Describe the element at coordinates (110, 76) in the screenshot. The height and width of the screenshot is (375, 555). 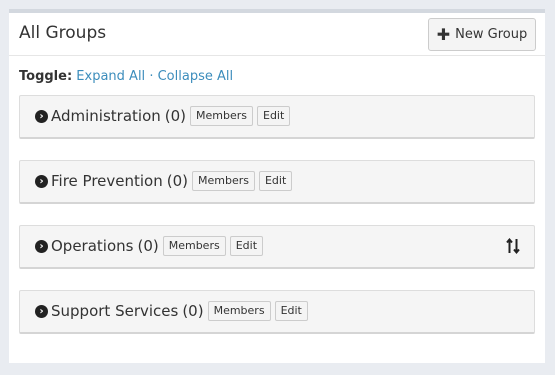
I see `expand-all-link: Expand All` at that location.